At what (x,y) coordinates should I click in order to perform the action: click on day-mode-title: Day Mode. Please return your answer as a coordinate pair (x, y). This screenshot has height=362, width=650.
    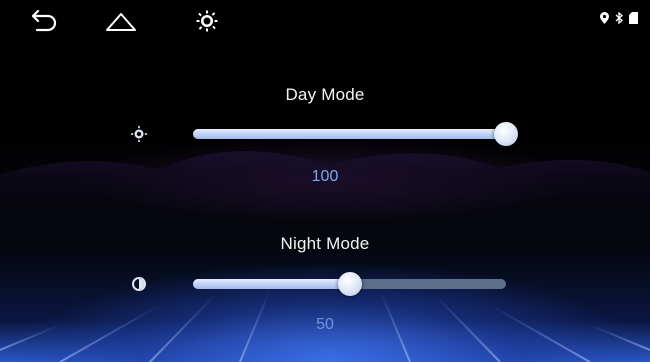
    Looking at the image, I should click on (325, 94).